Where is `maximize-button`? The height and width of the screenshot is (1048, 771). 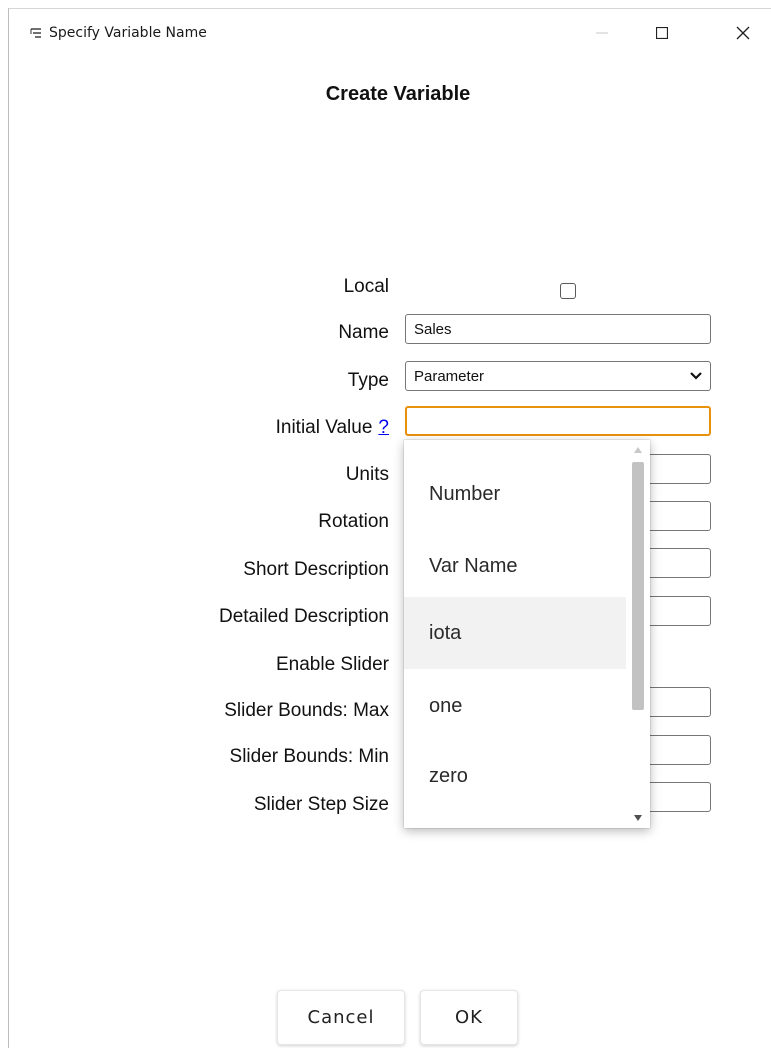 maximize-button is located at coordinates (662, 33).